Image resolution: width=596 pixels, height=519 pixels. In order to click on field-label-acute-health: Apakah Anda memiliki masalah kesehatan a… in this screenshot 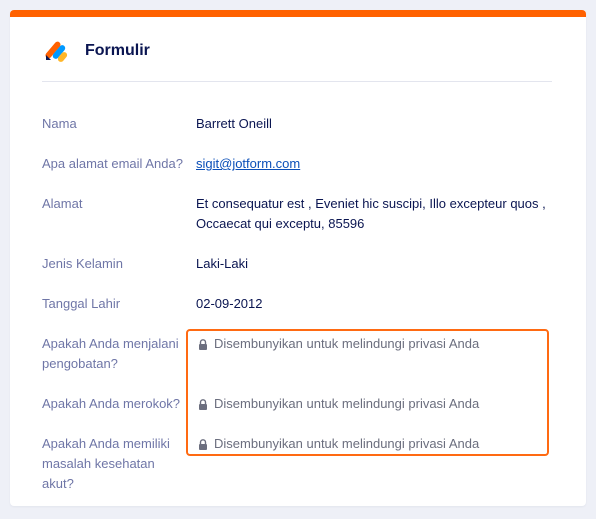, I will do `click(116, 464)`.